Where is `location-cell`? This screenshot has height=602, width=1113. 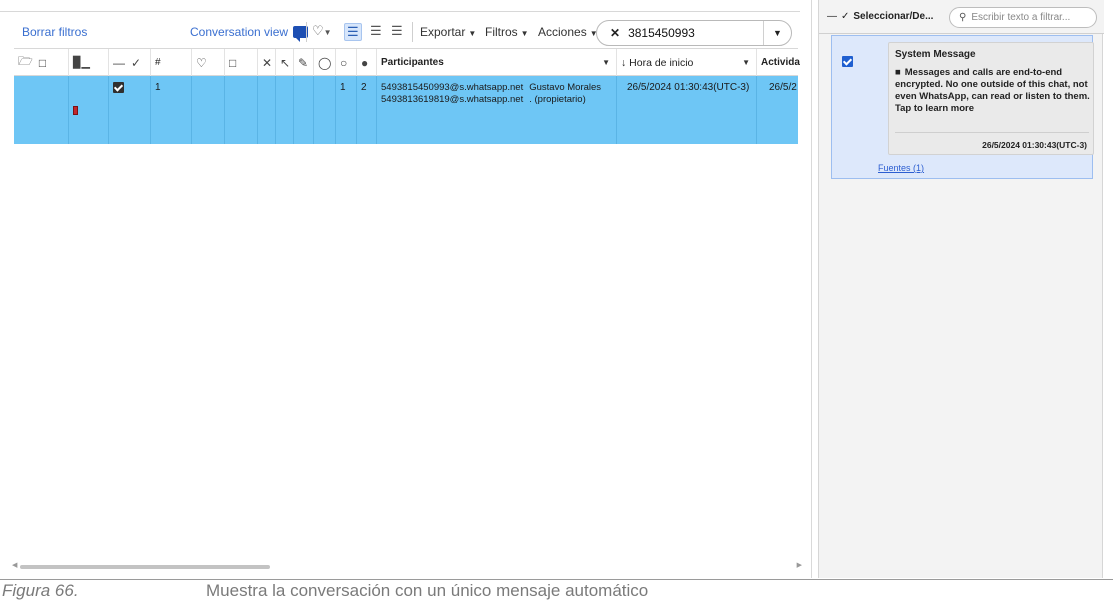 location-cell is located at coordinates (325, 110).